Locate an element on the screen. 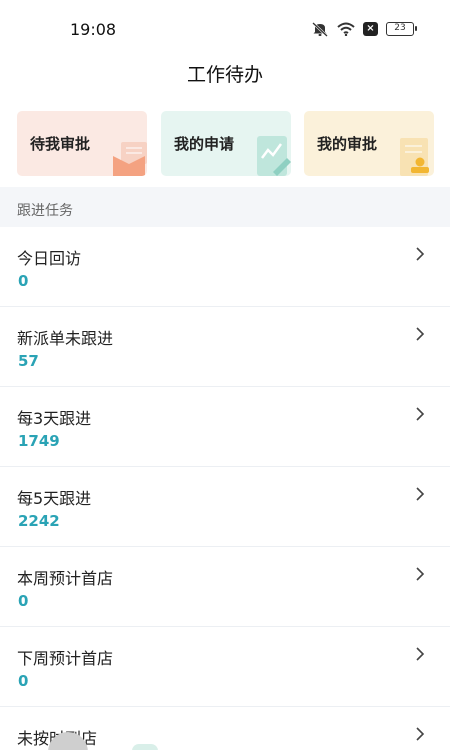 The height and width of the screenshot is (750, 450). page-title: 工作待办 is located at coordinates (224, 75).